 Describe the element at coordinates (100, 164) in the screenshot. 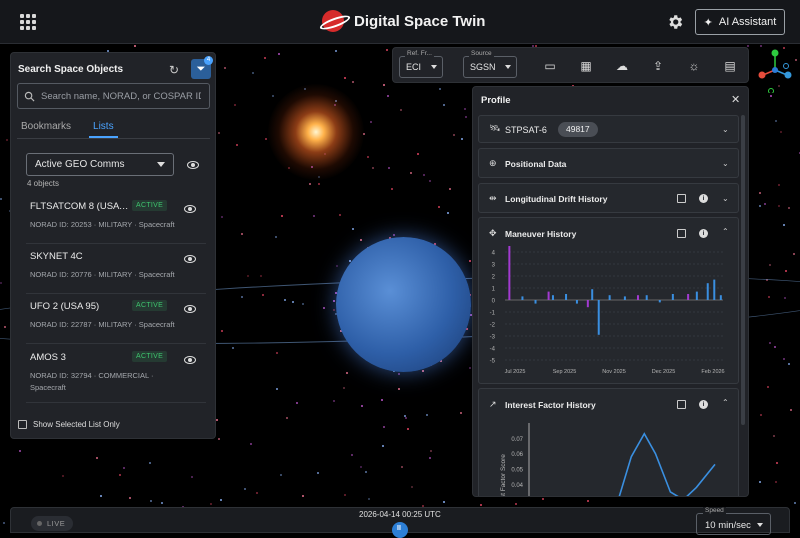

I see `list-select: Active GEO Comms` at that location.